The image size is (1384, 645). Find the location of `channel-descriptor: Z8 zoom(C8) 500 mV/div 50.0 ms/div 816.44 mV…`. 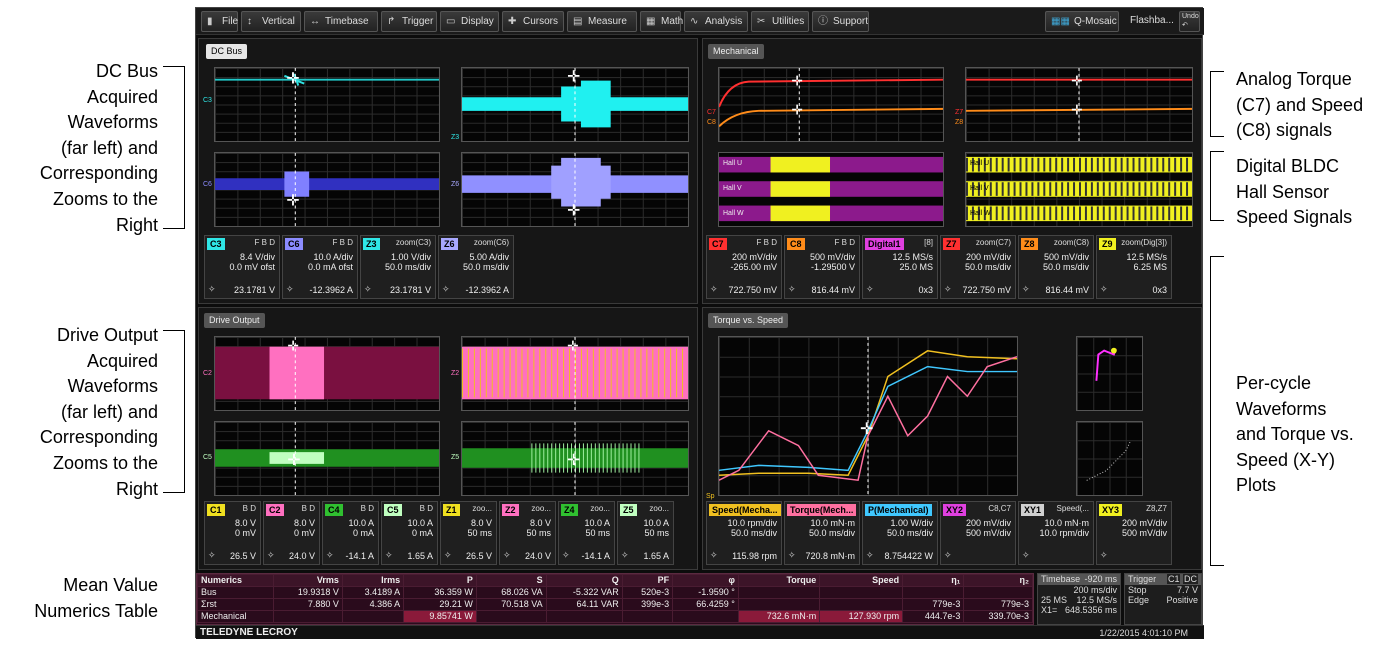

channel-descriptor: Z8 zoom(C8) 500 mV/div 50.0 ms/div 816.44 mV… is located at coordinates (1056, 267).